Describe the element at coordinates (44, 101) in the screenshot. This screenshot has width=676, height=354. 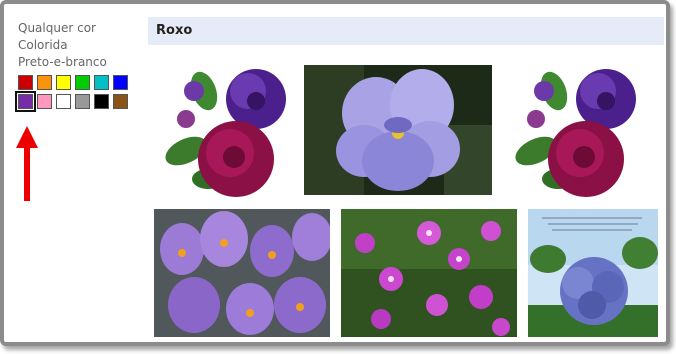
I see `swatch-pink` at that location.